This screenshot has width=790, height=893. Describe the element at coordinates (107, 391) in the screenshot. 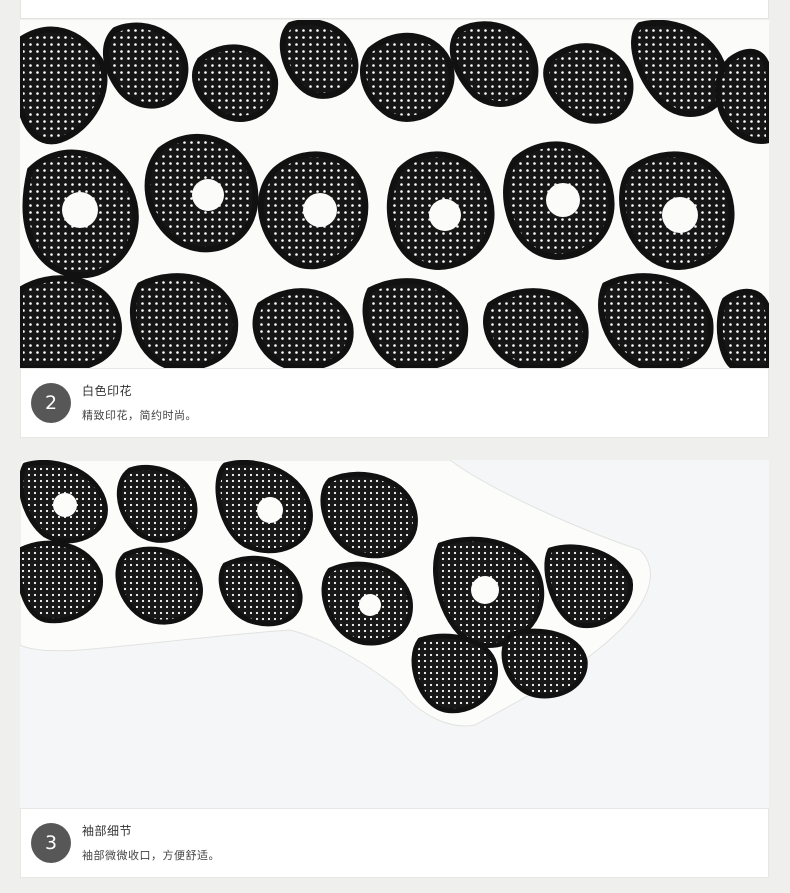

I see `feature-title: 白色印花` at that location.